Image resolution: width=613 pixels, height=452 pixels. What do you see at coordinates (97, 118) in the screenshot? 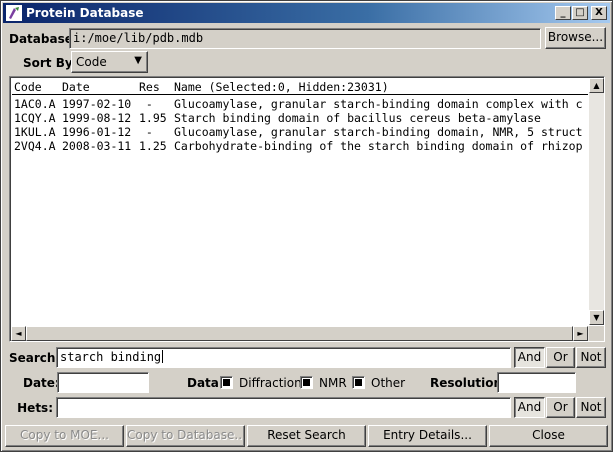
I see `cell-date: 1999-08-12` at bounding box center [97, 118].